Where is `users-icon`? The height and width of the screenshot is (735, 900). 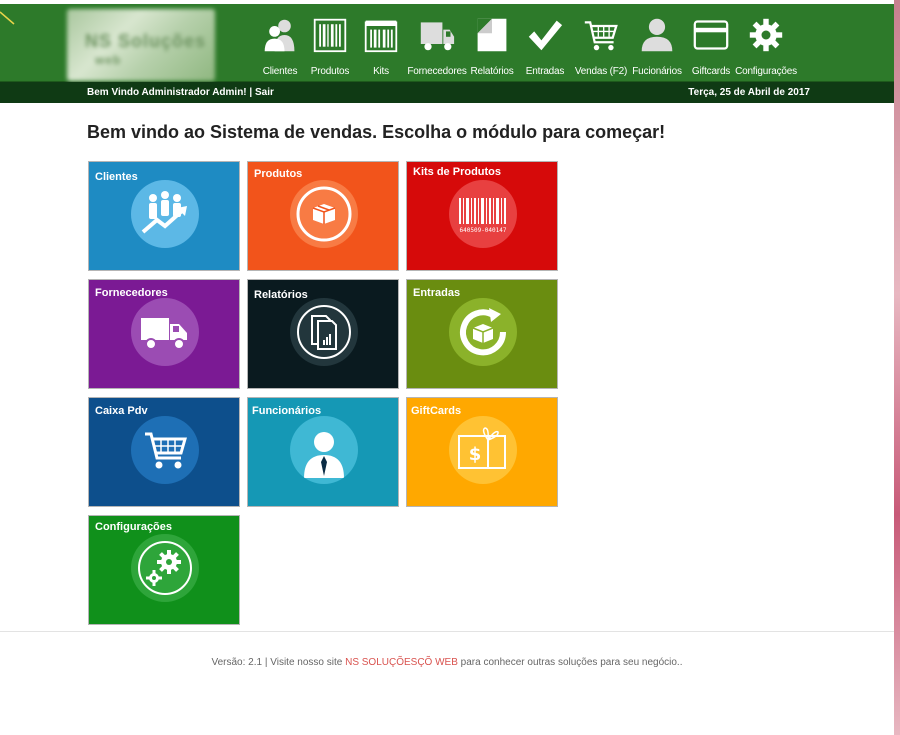 users-icon is located at coordinates (280, 35).